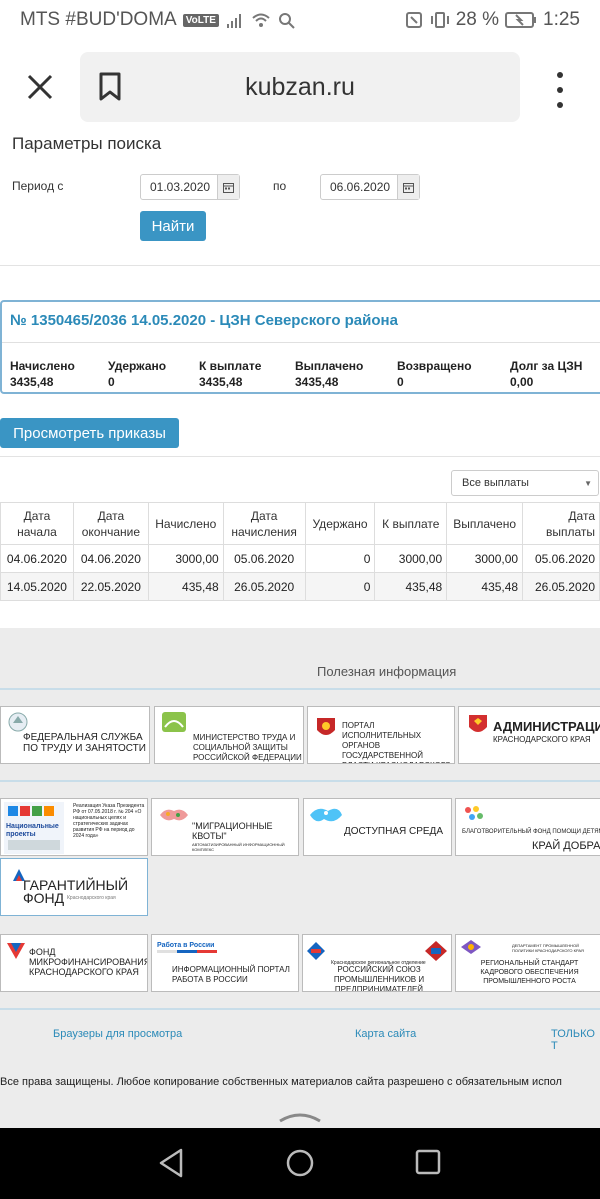  Describe the element at coordinates (110, 586) in the screenshot. I see `table-cell: 22.05.2020` at that location.